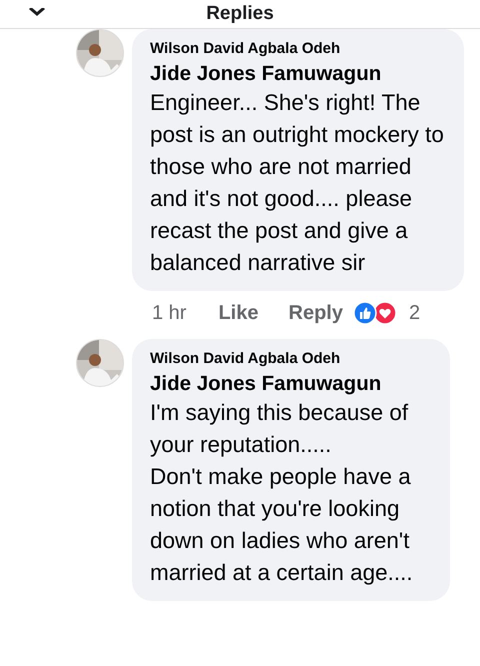  Describe the element at coordinates (240, 14) in the screenshot. I see `header-title: Replies` at that location.